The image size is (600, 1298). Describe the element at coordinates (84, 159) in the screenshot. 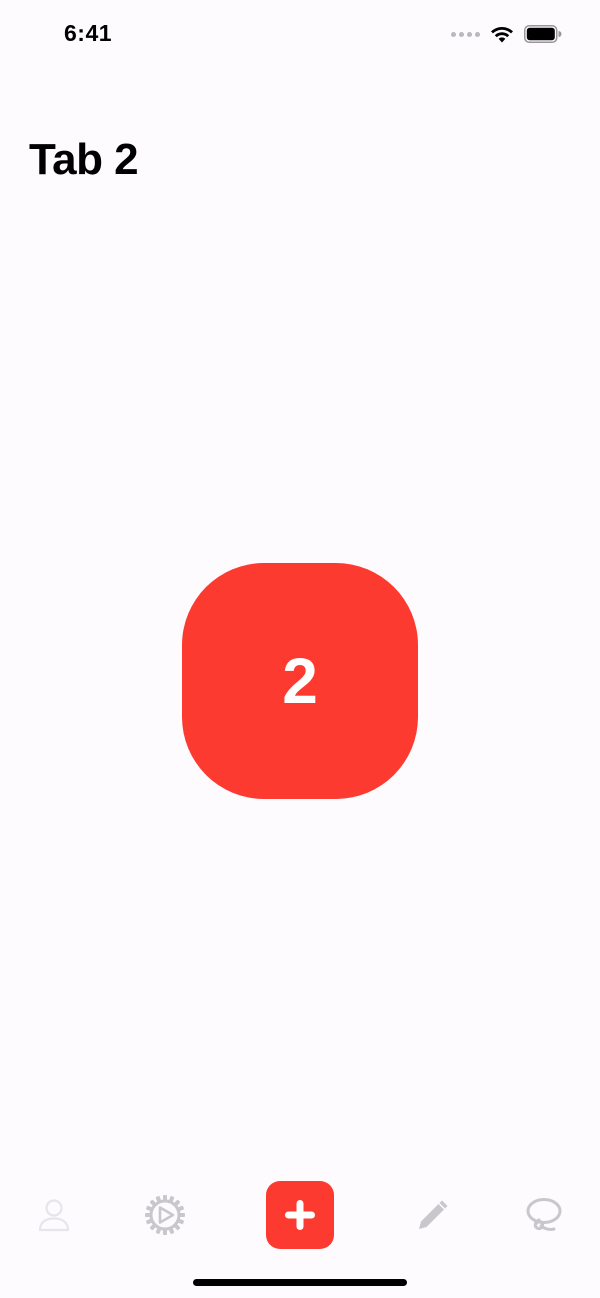

I see `page-title: Tab 2` at that location.